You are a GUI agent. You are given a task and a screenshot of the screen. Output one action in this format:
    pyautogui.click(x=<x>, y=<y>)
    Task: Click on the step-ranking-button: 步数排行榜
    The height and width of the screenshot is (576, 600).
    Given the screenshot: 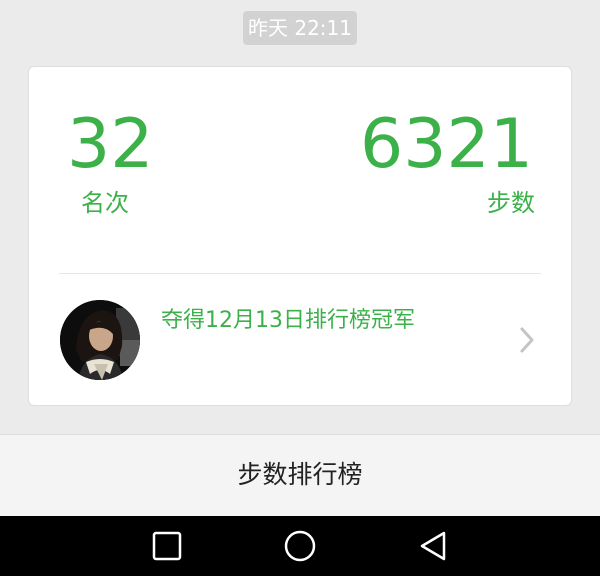 What is the action you would take?
    pyautogui.click(x=300, y=475)
    